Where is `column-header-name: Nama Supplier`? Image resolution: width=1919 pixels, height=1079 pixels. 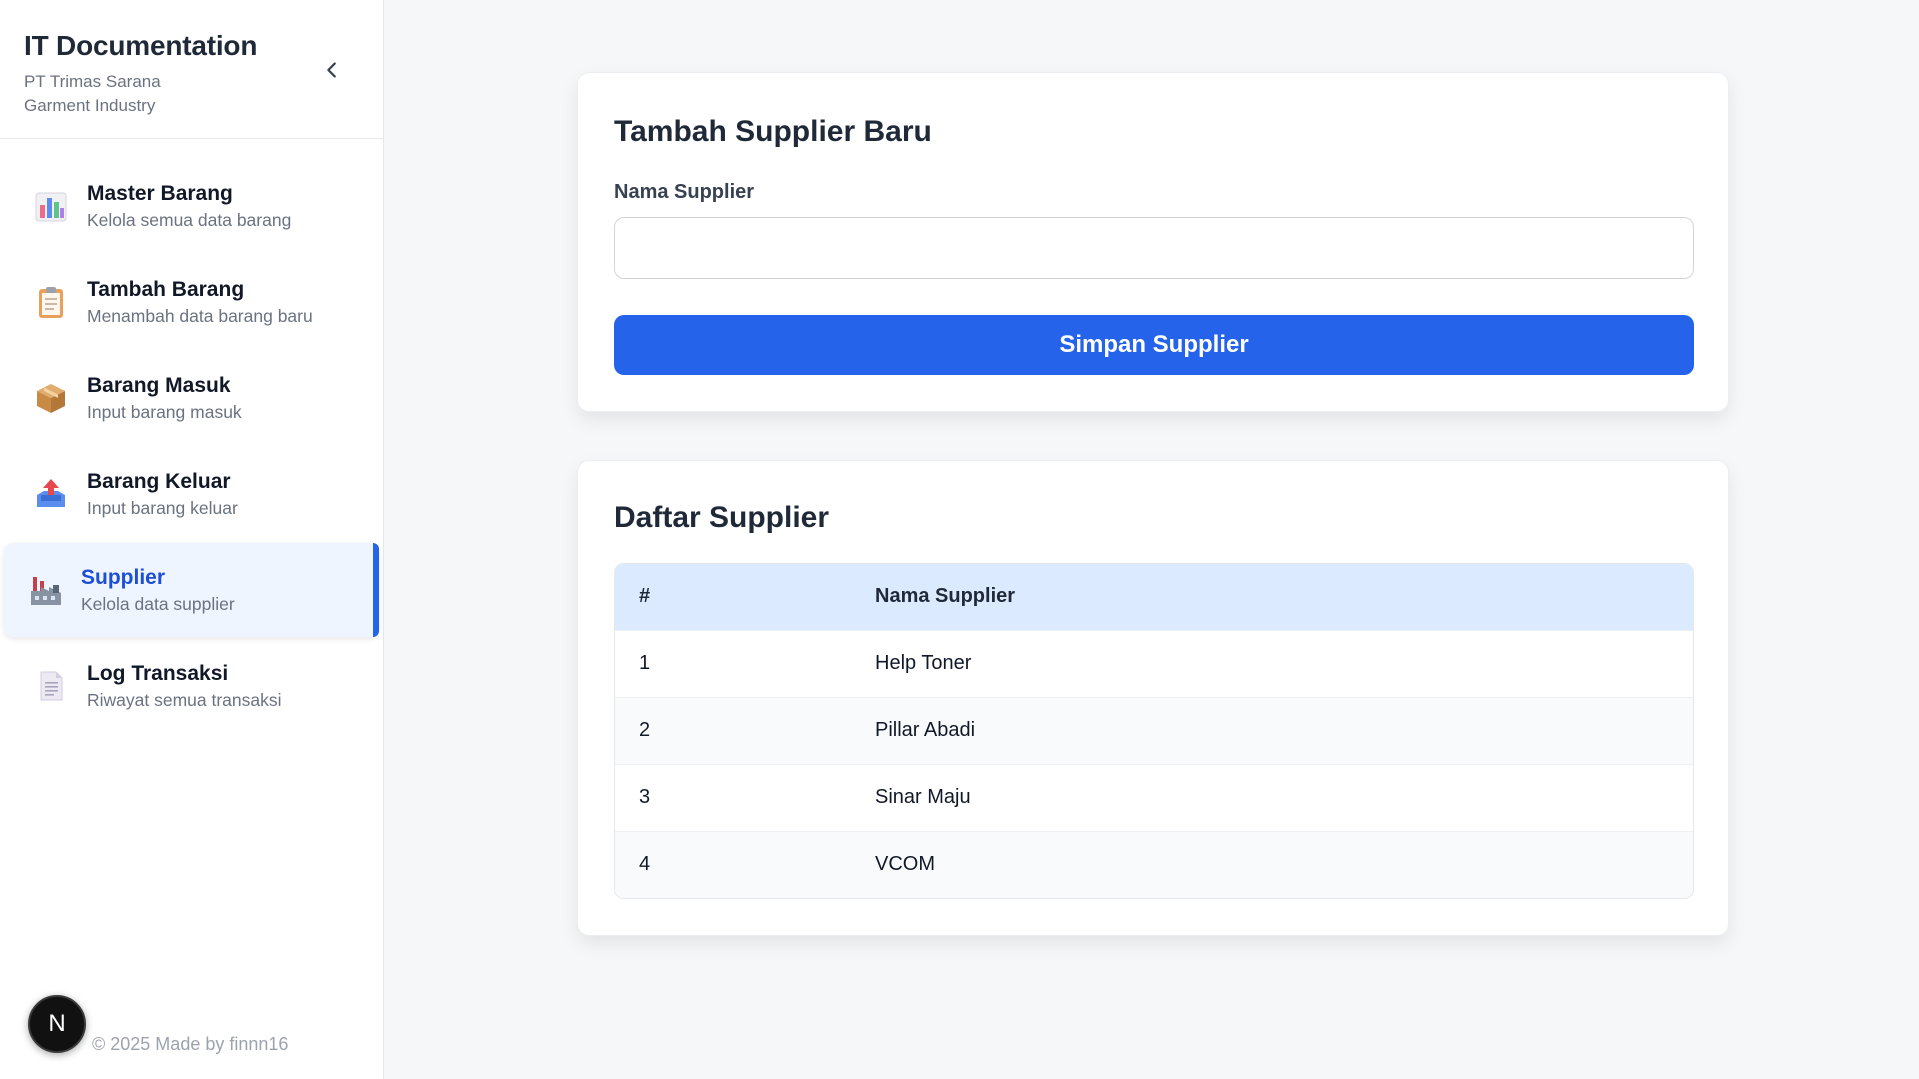 column-header-name: Nama Supplier is located at coordinates (945, 596).